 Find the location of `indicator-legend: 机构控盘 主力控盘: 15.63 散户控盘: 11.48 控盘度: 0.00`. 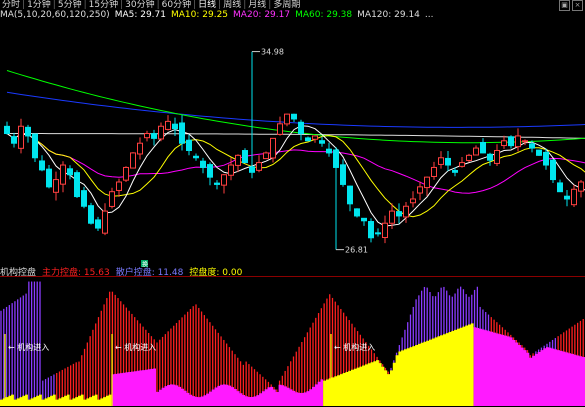

indicator-legend: 机构控盘 主力控盘: 15.63 散户控盘: 11.48 控盘度: 0.00 is located at coordinates (292, 271).